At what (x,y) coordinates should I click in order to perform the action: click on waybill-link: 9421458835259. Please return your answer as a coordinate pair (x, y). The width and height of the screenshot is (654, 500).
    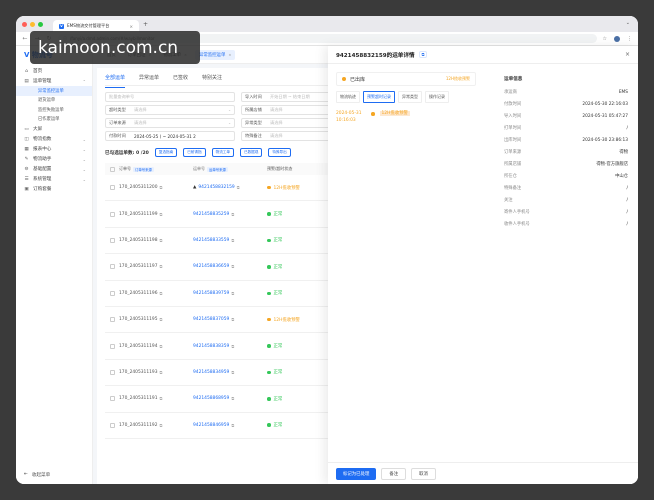
    Looking at the image, I should click on (211, 214).